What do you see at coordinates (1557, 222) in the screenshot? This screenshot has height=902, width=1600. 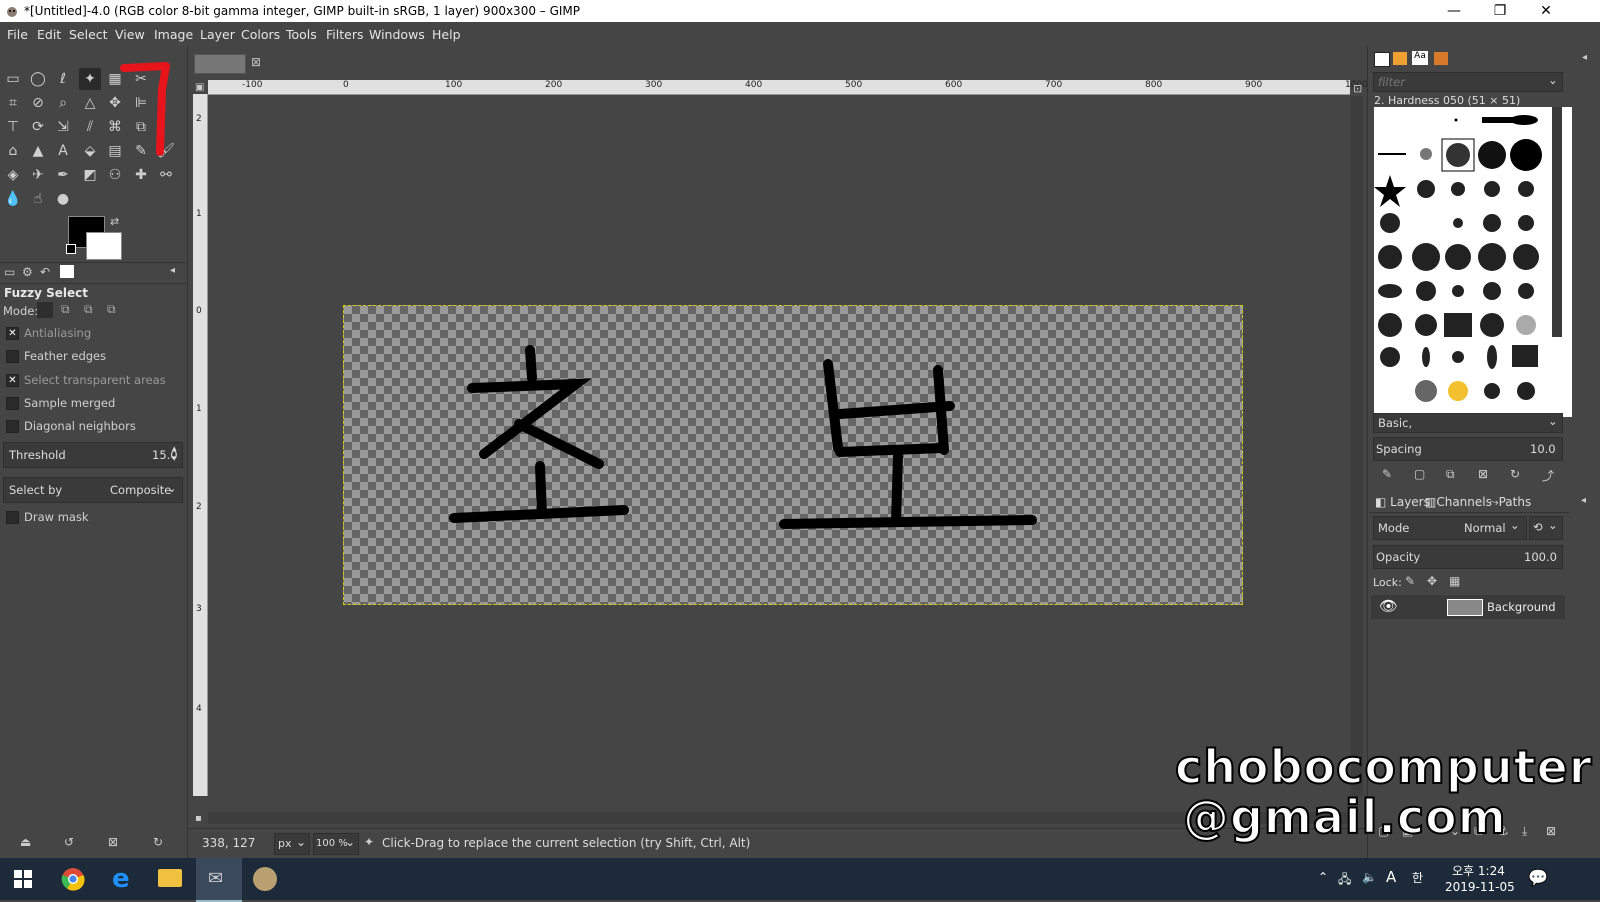 I see `brush-grid-scrollbar` at bounding box center [1557, 222].